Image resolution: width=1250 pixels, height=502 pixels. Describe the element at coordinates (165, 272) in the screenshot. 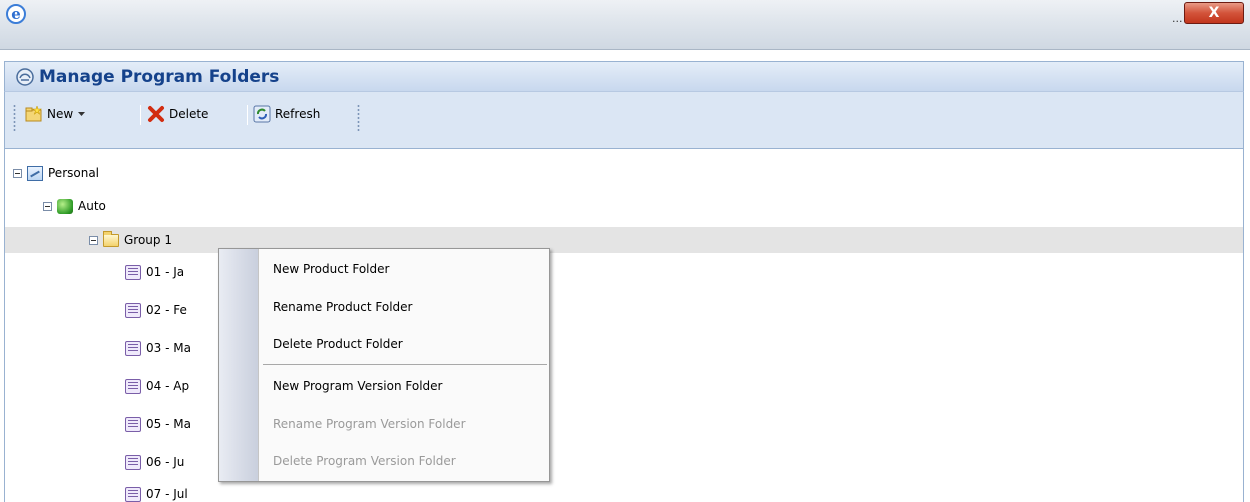

I see `tree-node-label: 01 - Ja` at that location.